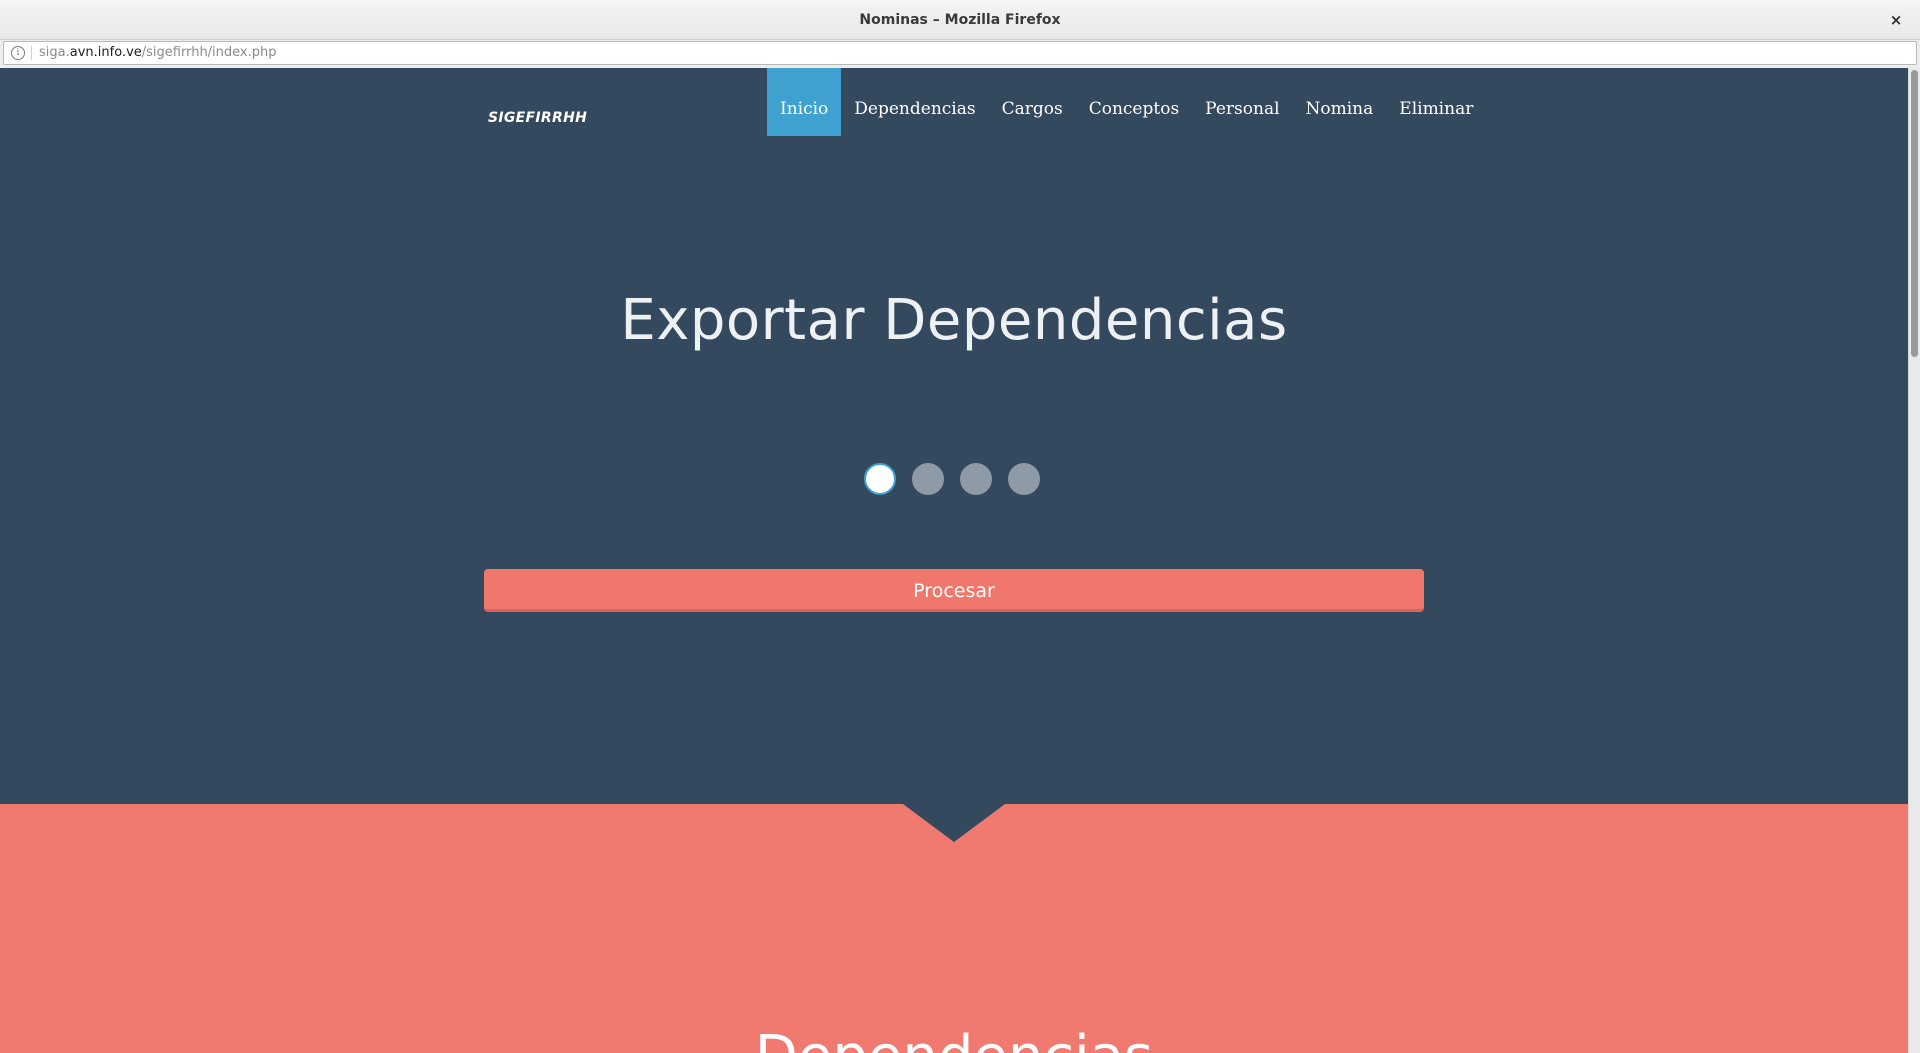 The width and height of the screenshot is (1920, 1053). I want to click on window-titlebar: Nominas – Mozilla Firefox ×, so click(960, 20).